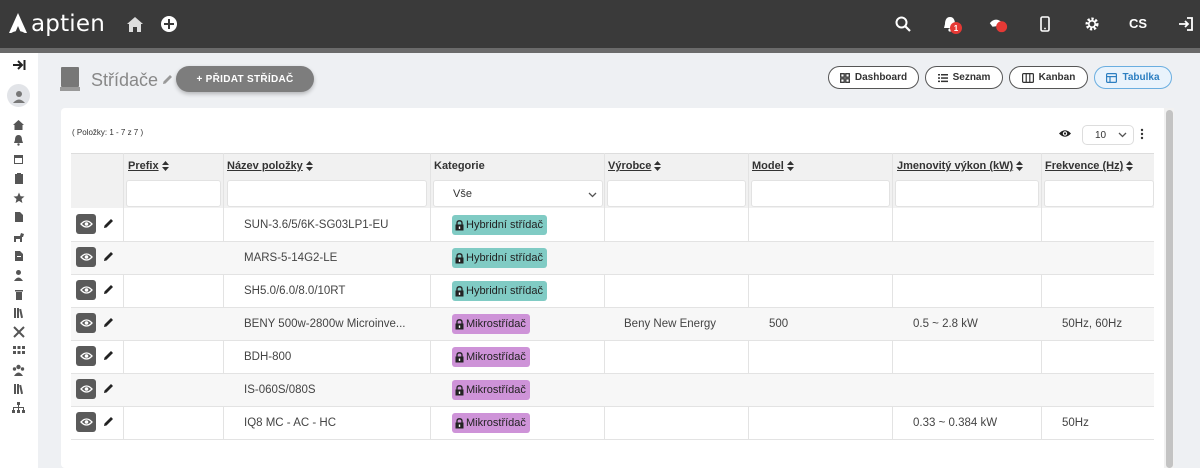 The height and width of the screenshot is (468, 1200). What do you see at coordinates (18, 236) in the screenshot?
I see `sidebar-dog-icon` at bounding box center [18, 236].